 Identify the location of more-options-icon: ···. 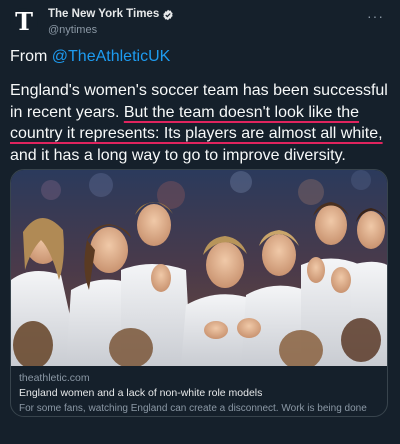
(375, 16).